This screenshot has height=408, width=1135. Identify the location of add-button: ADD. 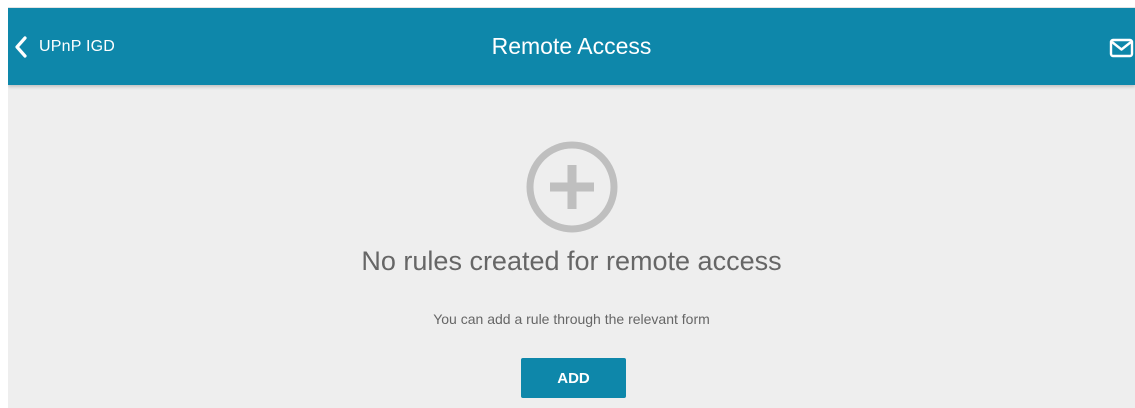
(573, 378).